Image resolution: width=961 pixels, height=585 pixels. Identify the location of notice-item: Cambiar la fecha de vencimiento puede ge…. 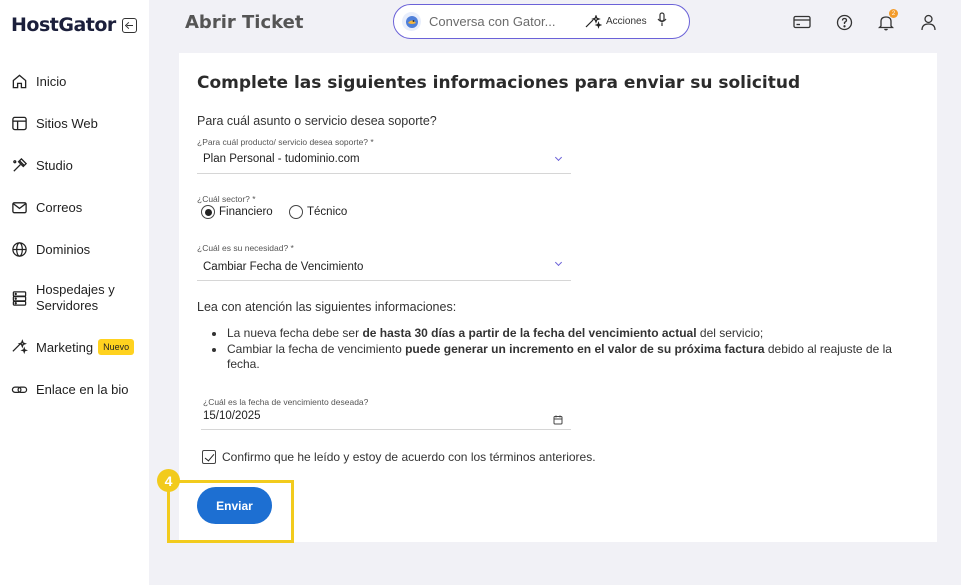
(565, 357).